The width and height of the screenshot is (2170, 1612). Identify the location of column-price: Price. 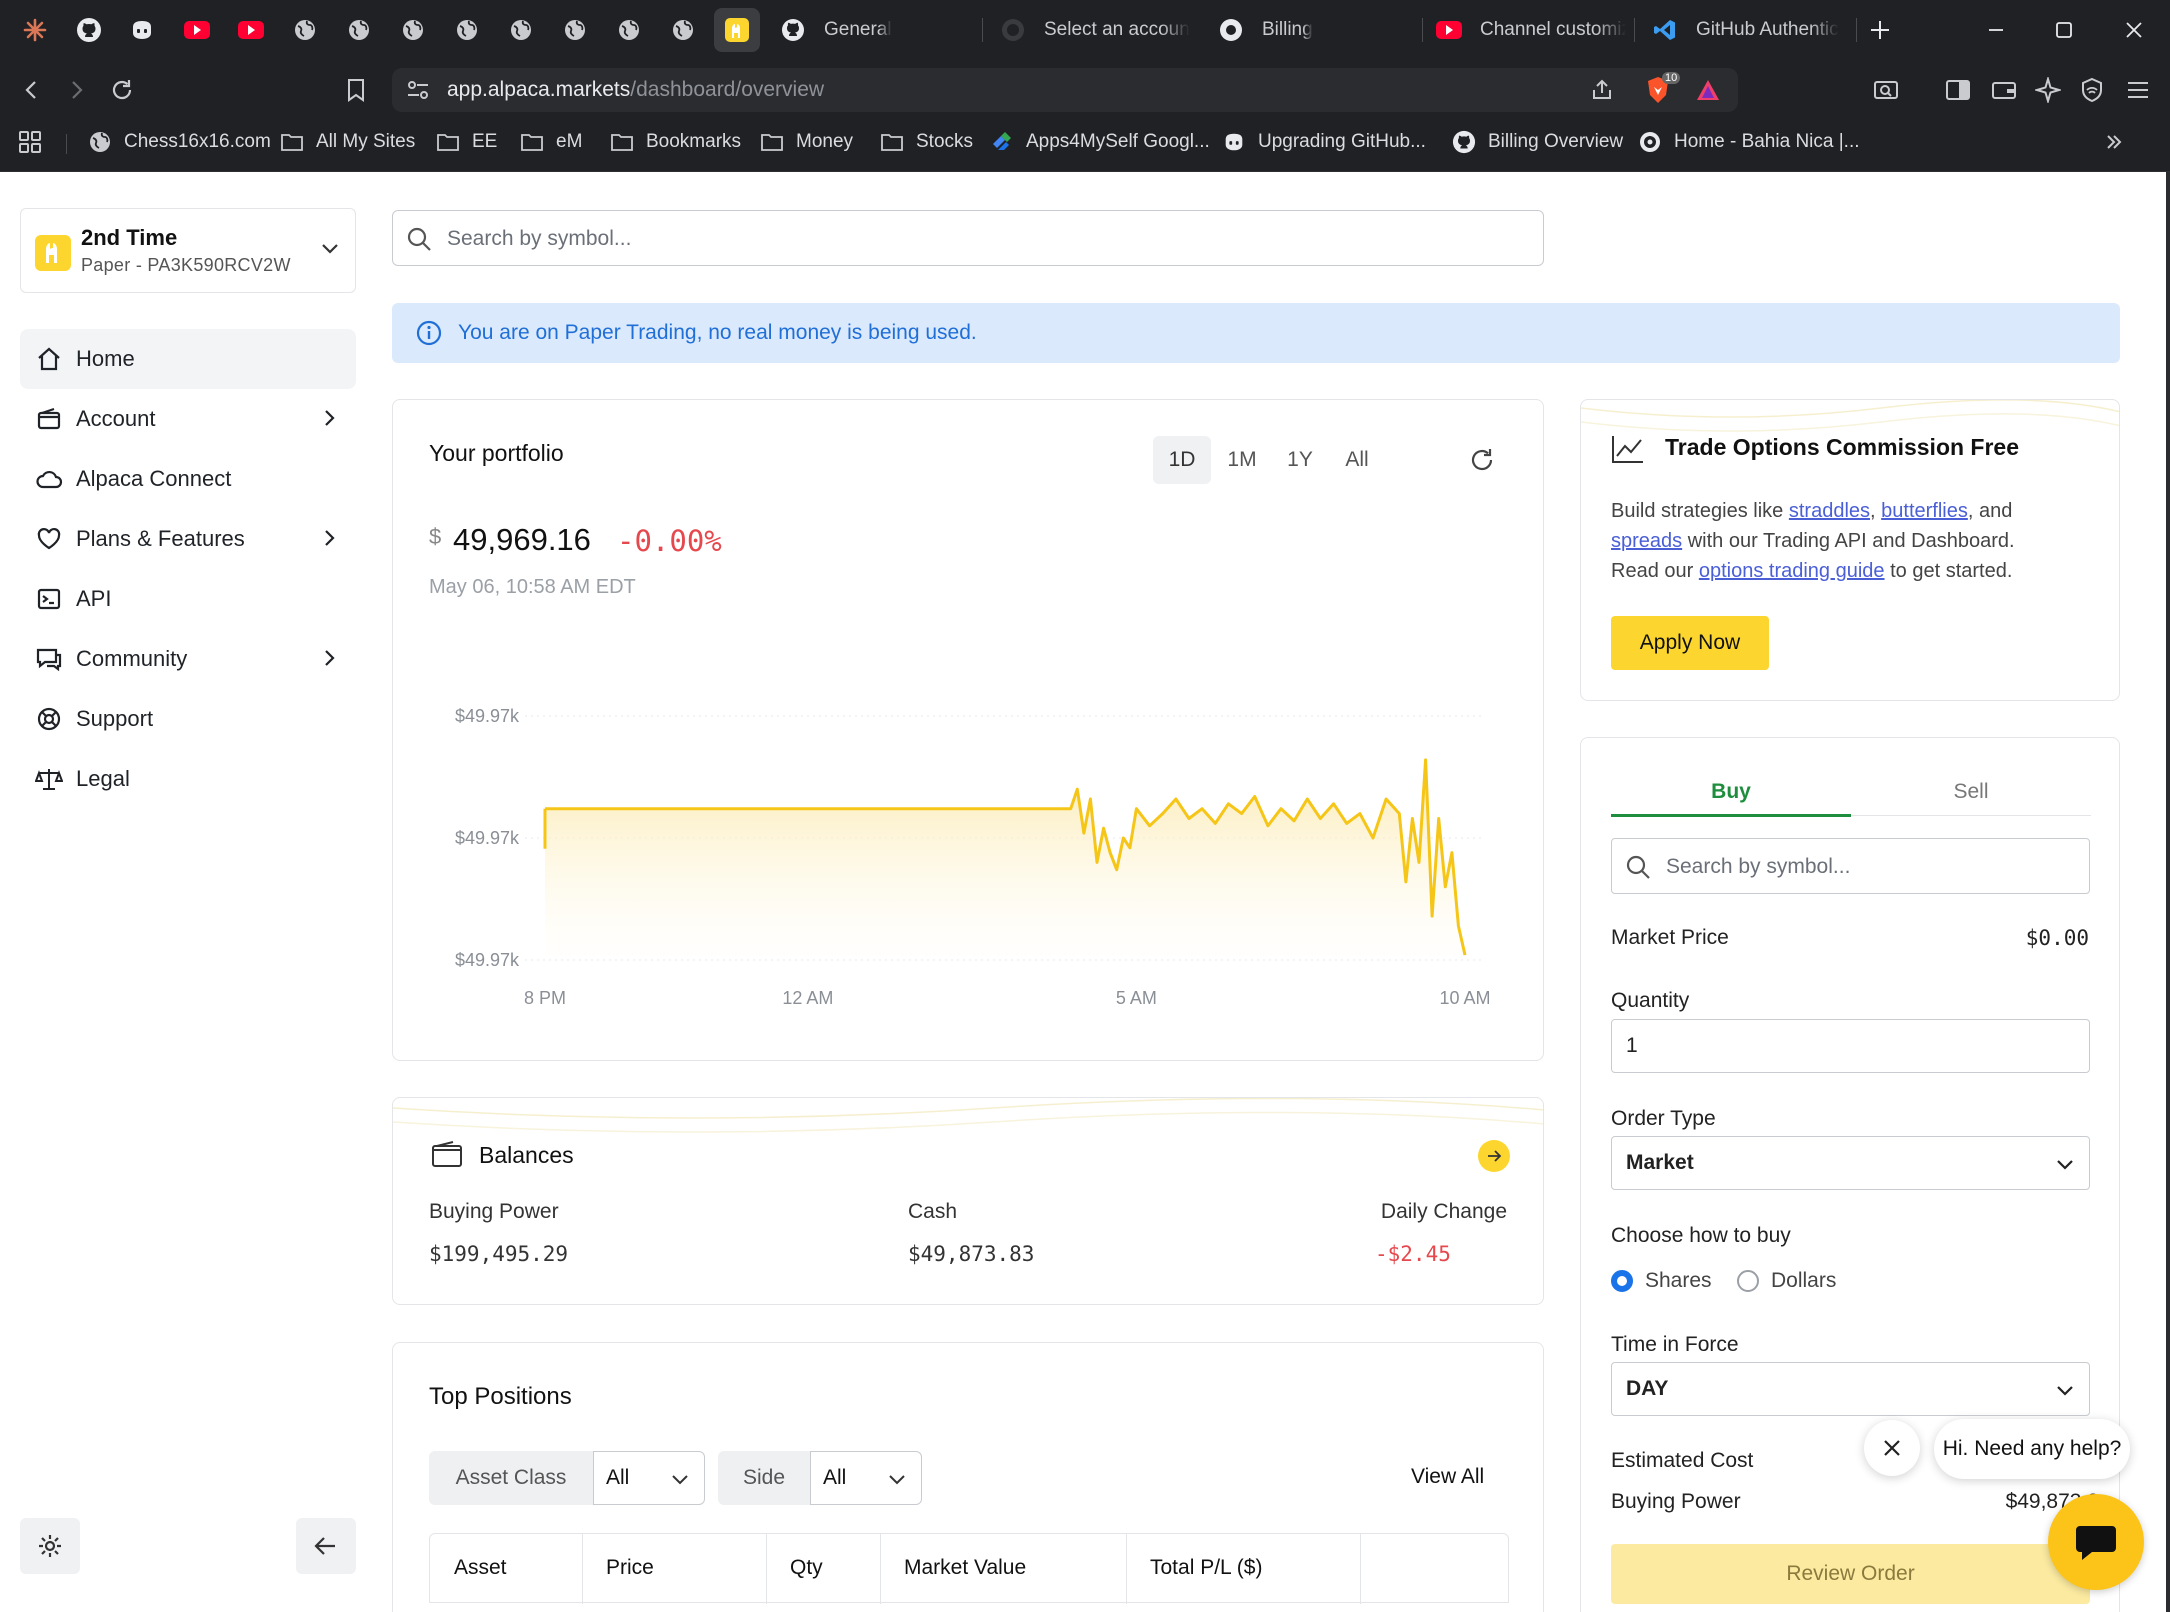
(630, 1568).